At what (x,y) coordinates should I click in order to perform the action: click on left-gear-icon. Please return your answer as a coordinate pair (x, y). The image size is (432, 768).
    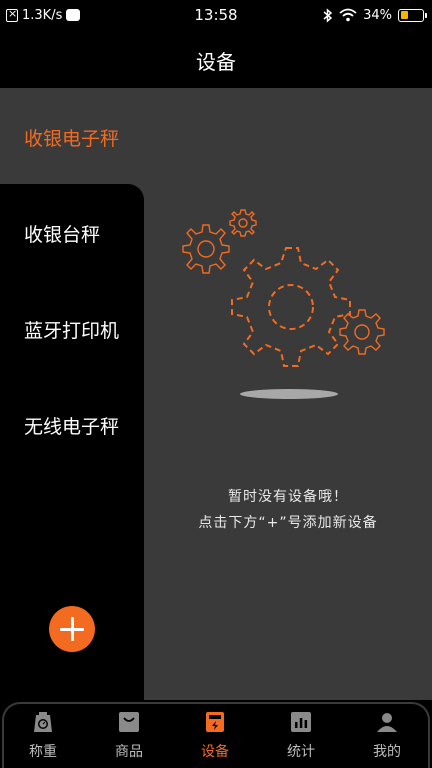
    Looking at the image, I should click on (206, 249).